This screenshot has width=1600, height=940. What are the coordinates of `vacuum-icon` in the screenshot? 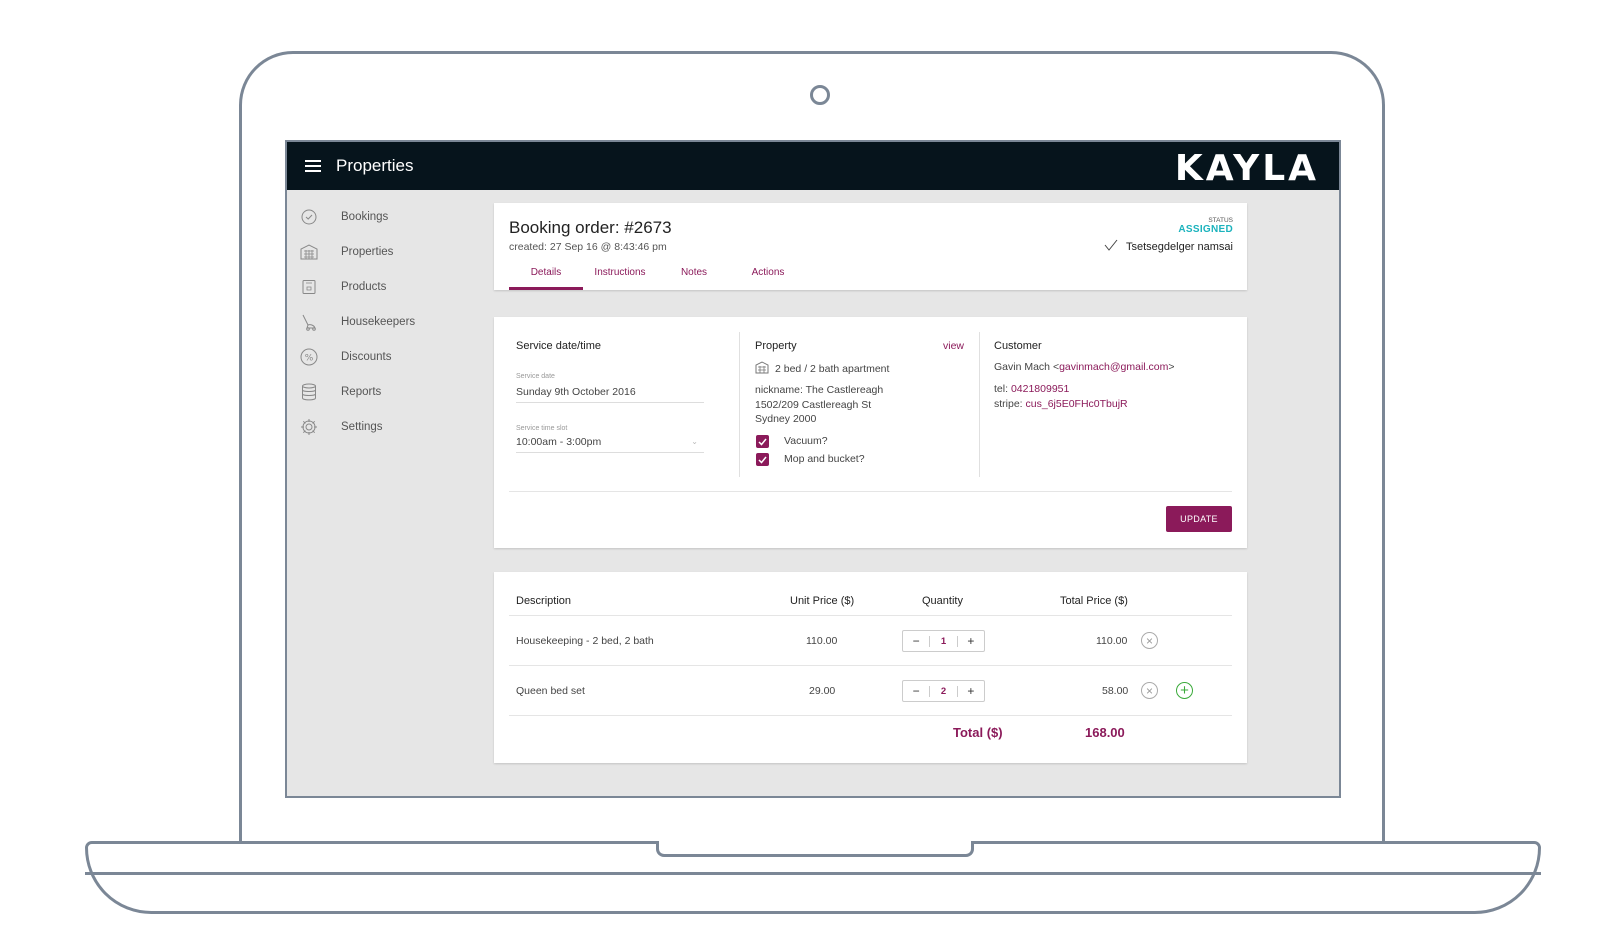 It's located at (309, 322).